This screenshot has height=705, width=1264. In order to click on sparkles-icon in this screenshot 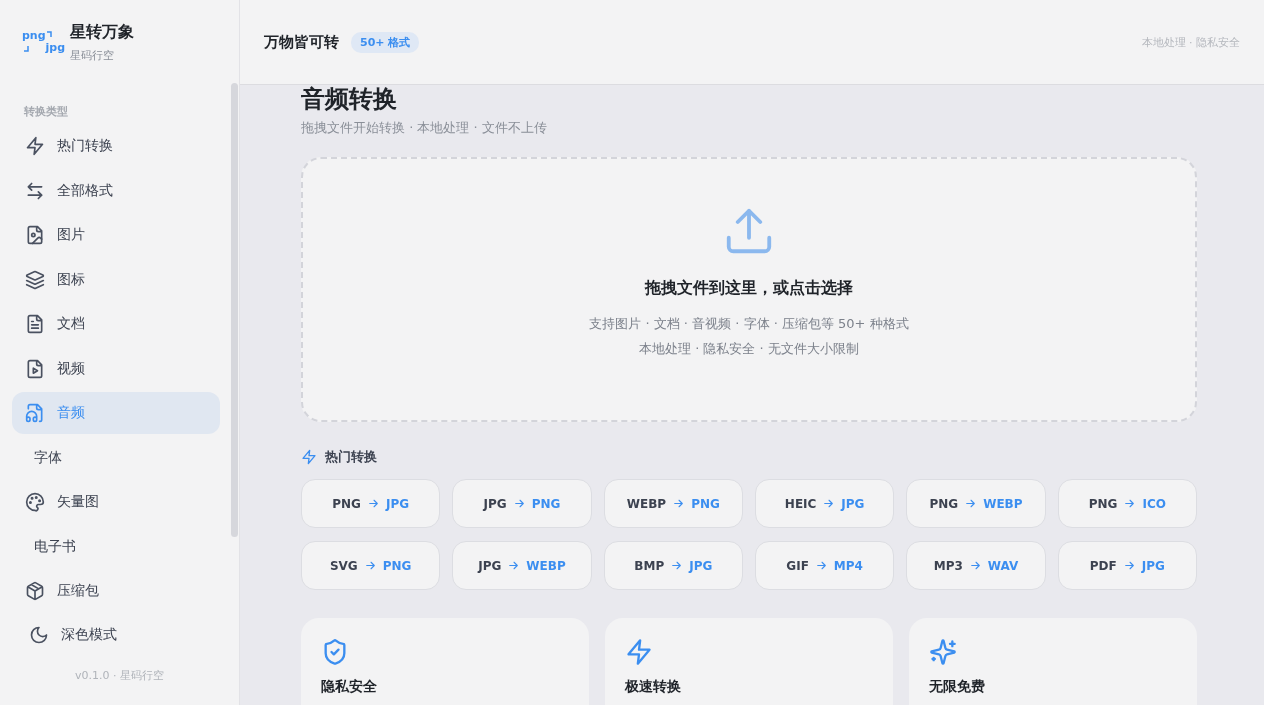, I will do `click(943, 652)`.